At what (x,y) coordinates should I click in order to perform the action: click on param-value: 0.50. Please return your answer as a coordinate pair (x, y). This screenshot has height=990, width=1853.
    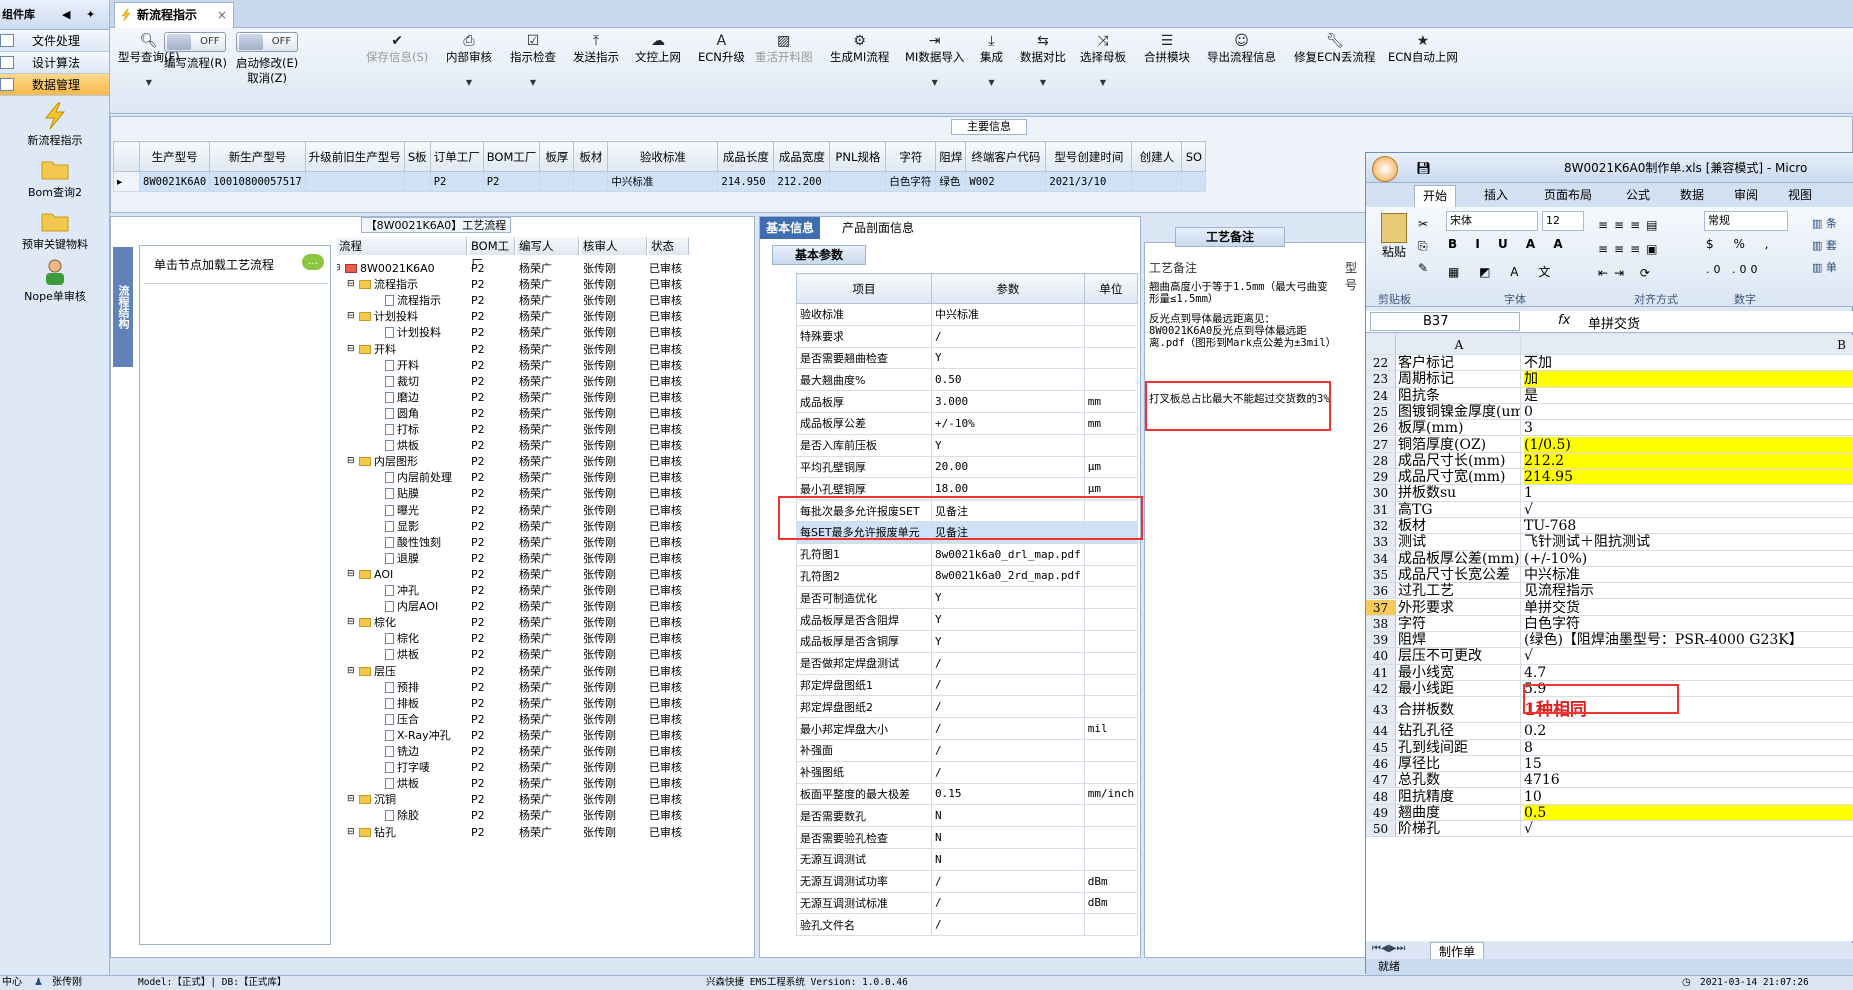
    Looking at the image, I should click on (1008, 380).